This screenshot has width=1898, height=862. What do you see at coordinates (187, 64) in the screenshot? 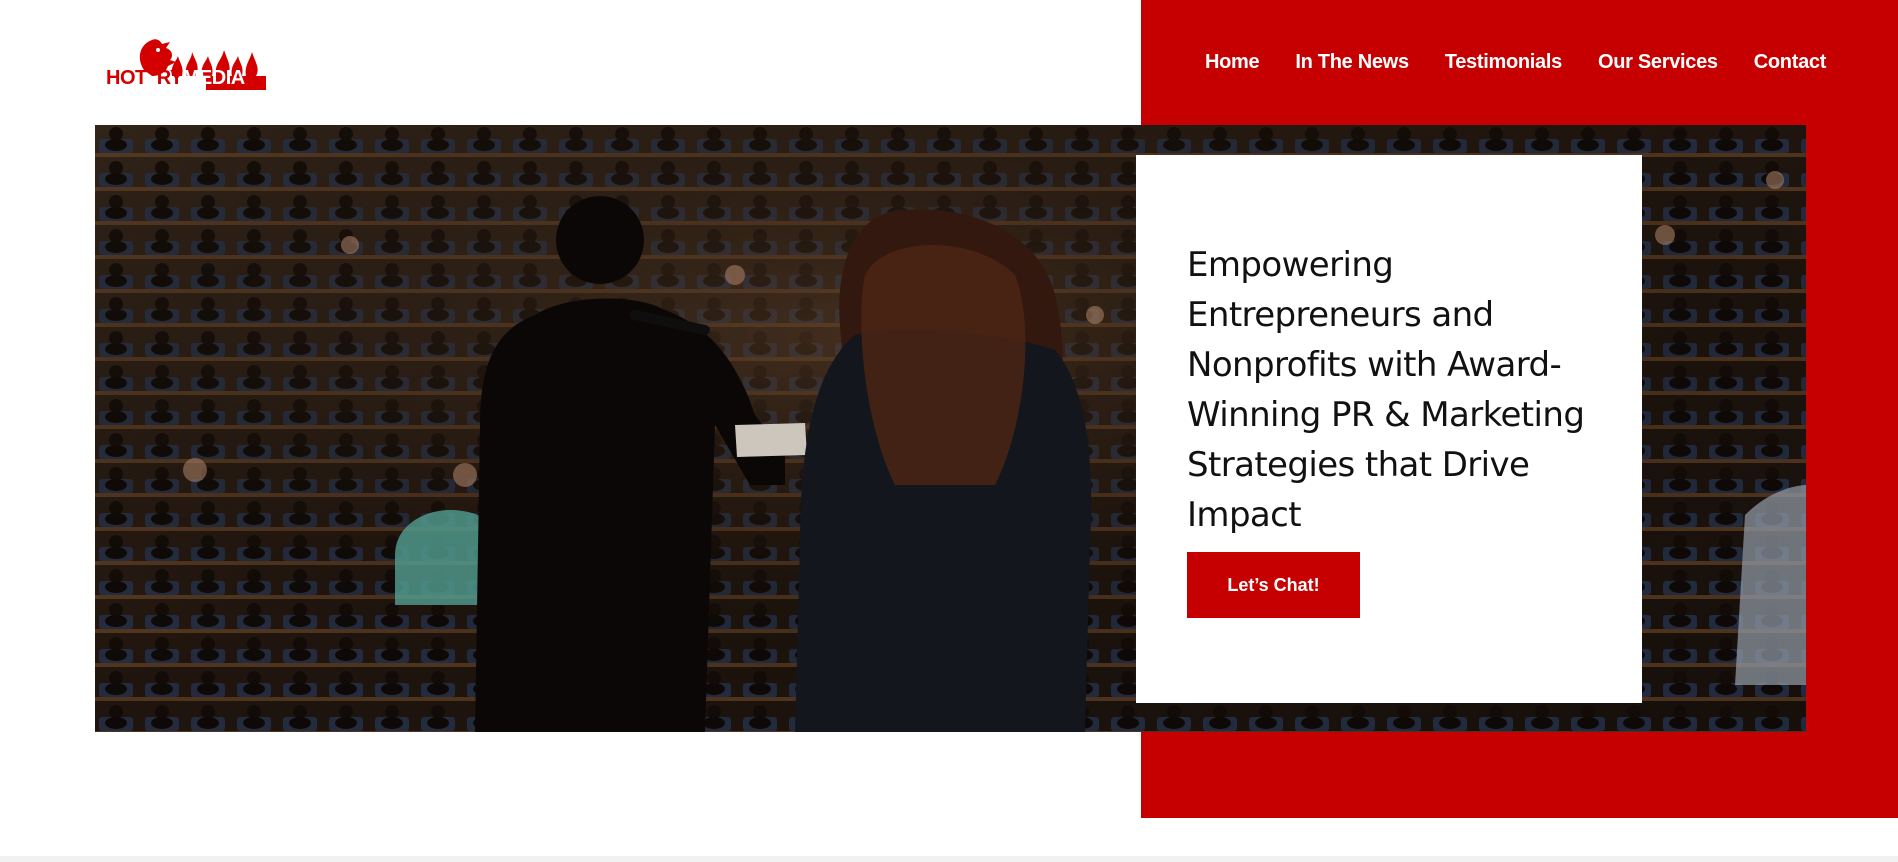
I see `hotcurry-media-logo: HOT RYMEDIA` at bounding box center [187, 64].